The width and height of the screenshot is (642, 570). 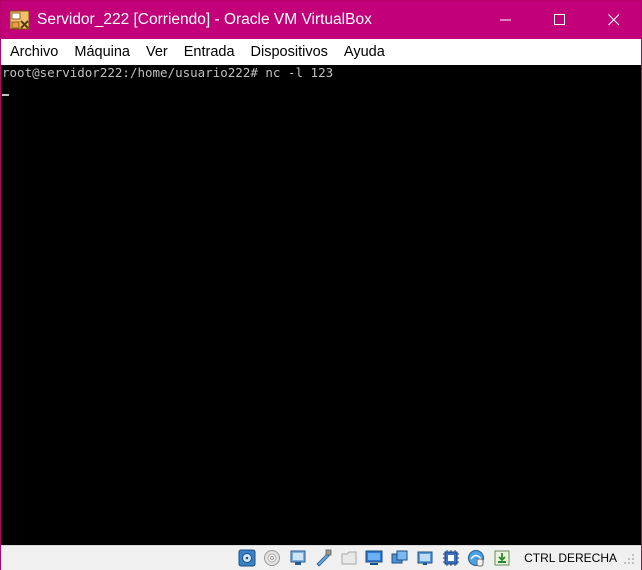 I want to click on audio-icon, so click(x=298, y=558).